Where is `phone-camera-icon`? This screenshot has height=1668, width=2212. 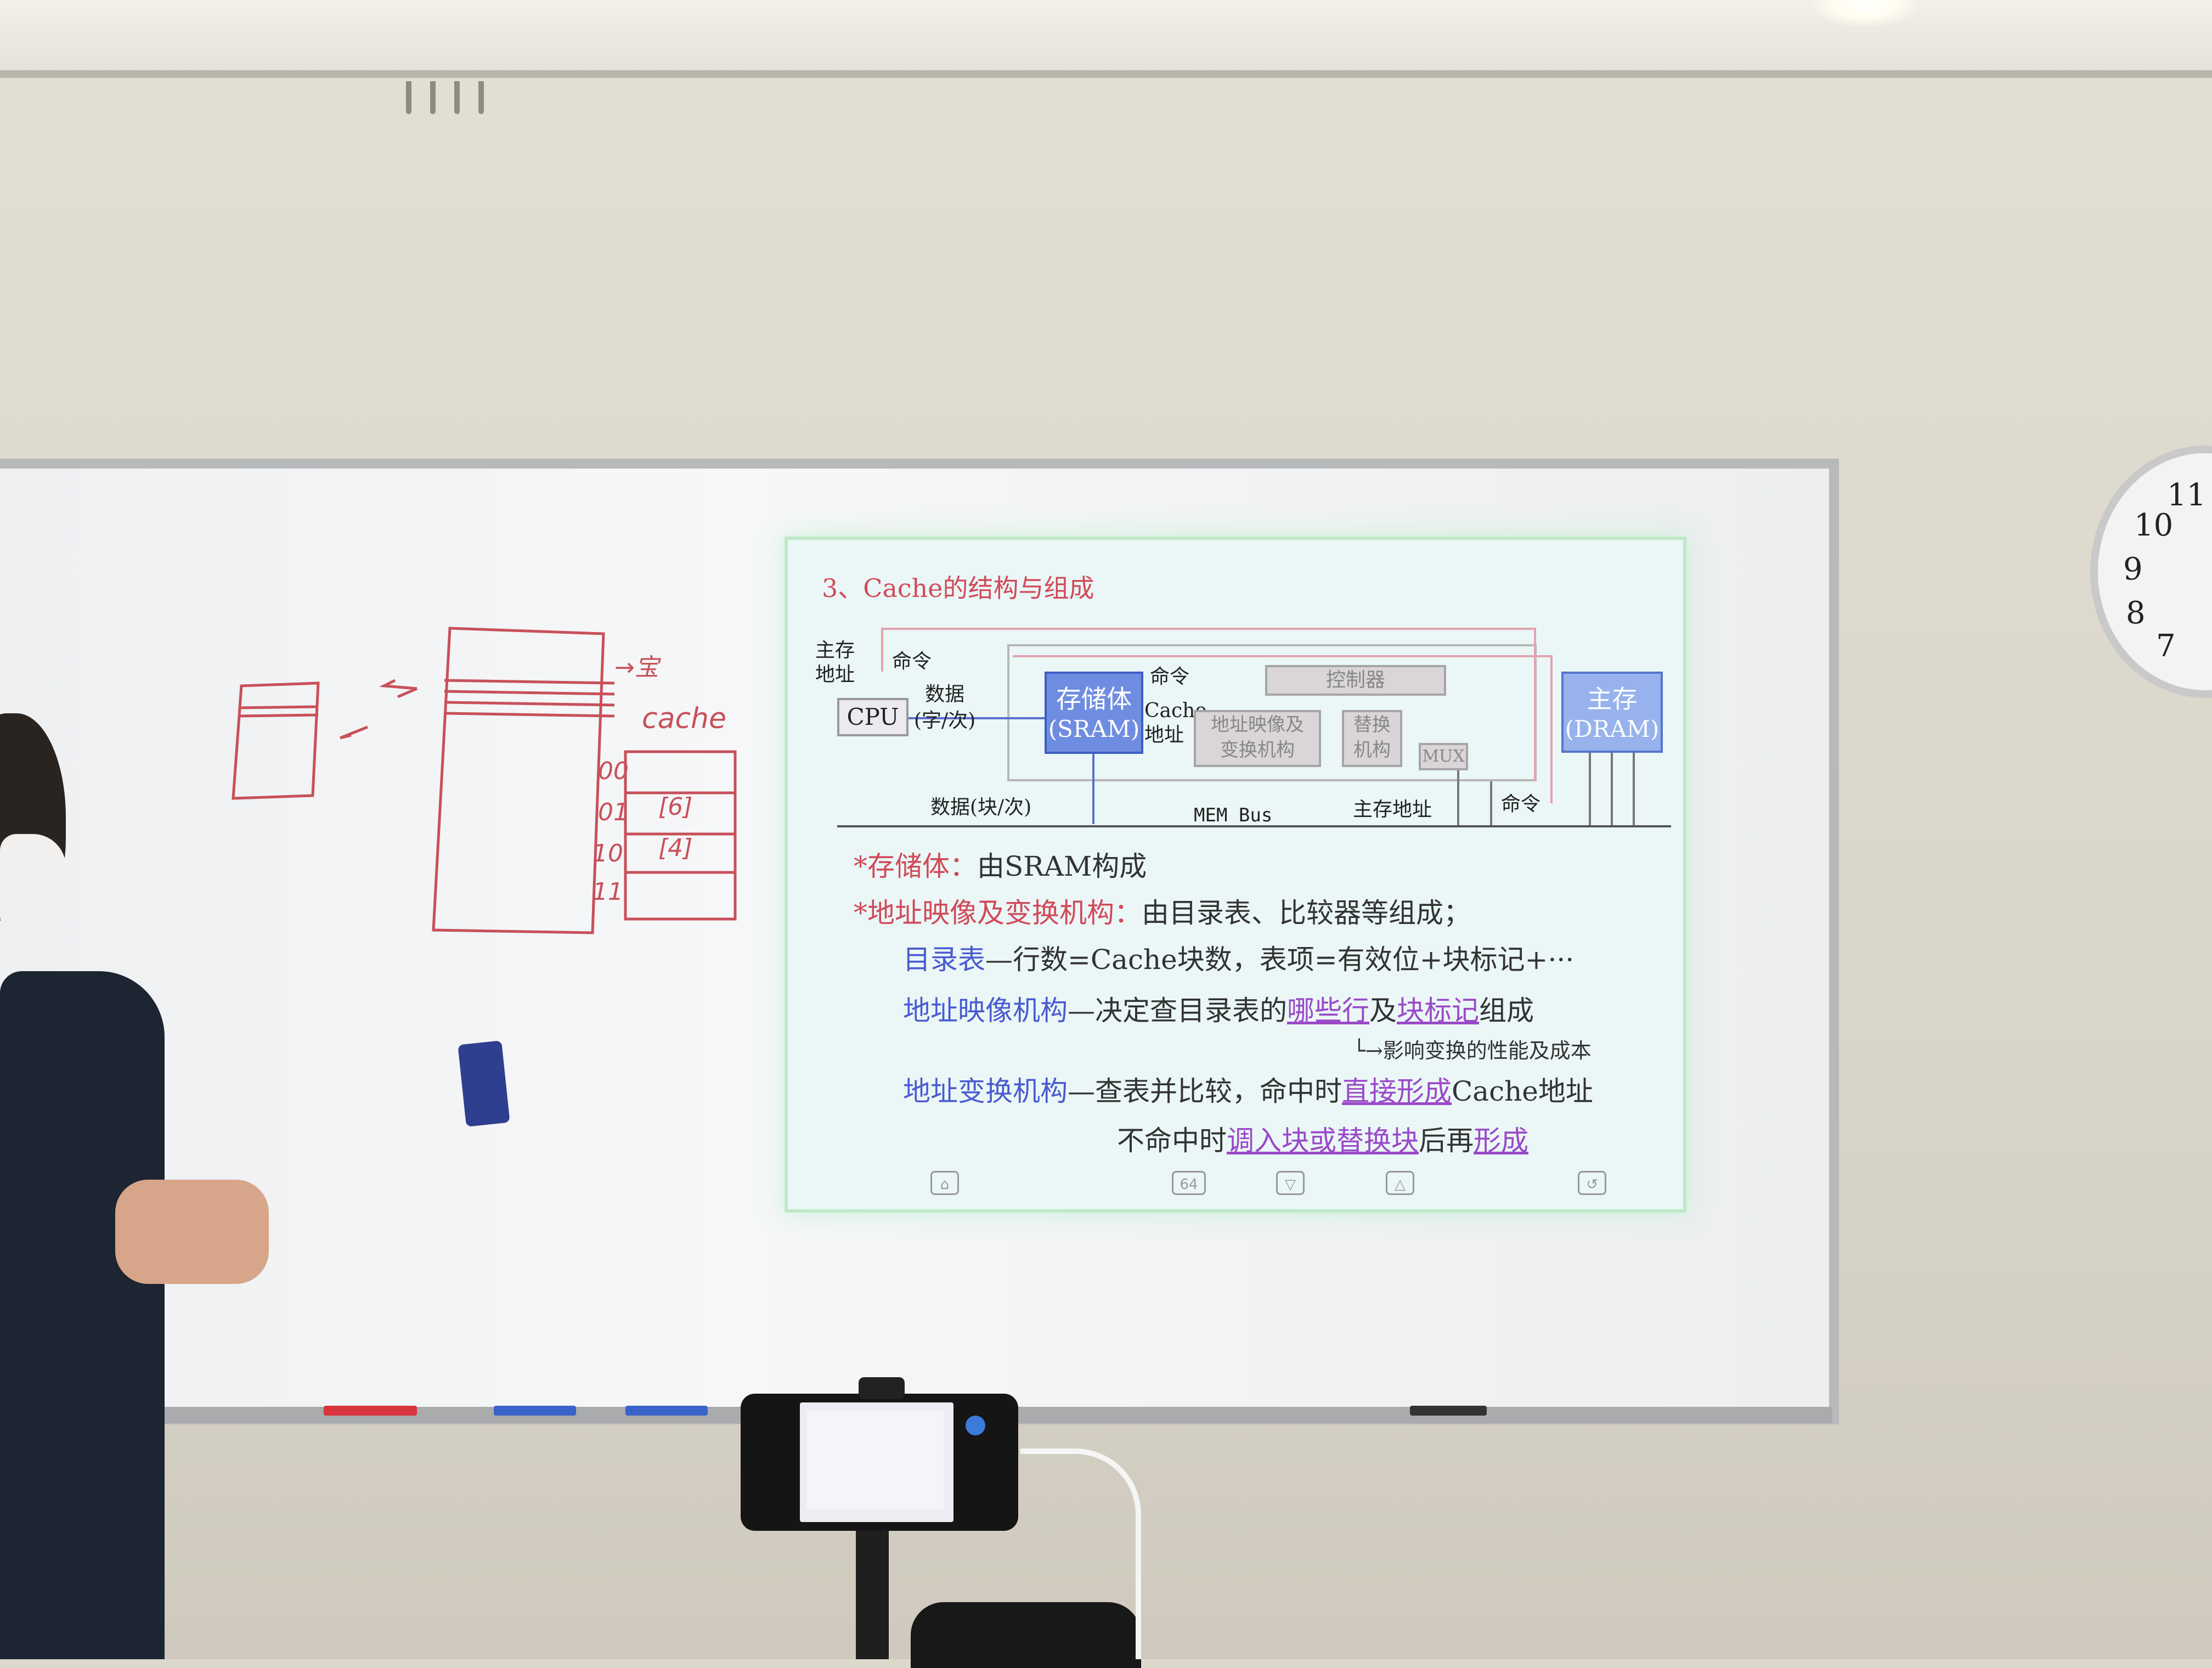
phone-camera-icon is located at coordinates (976, 1425).